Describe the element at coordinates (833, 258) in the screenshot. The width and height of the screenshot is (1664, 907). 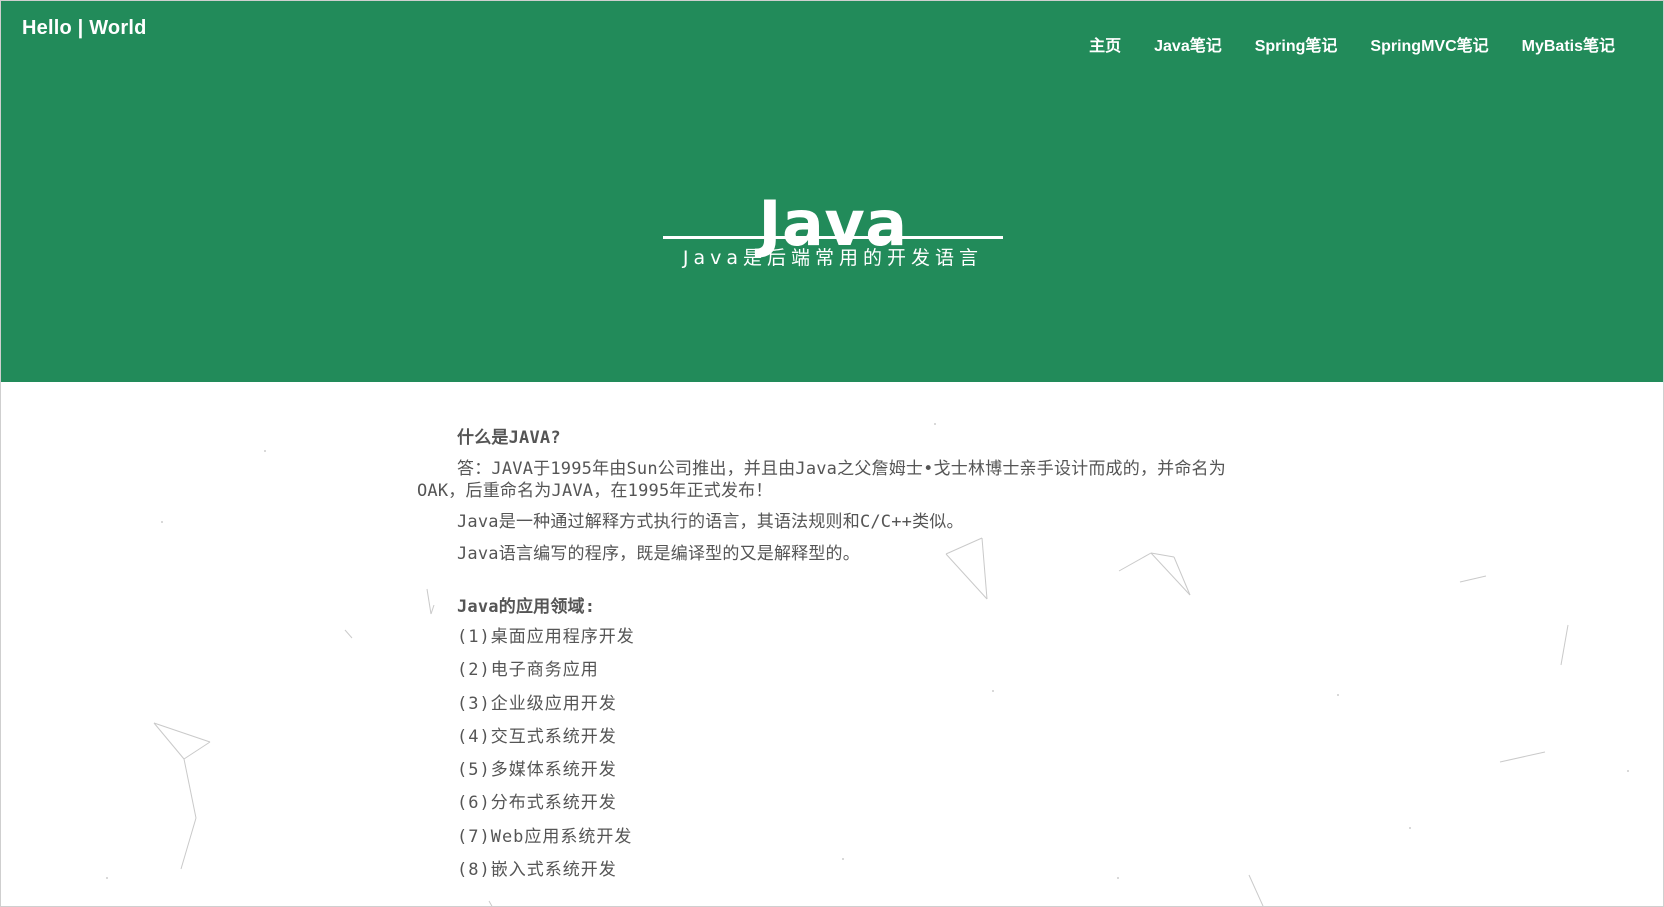
I see `page-subtitle: Java是后端常用的开发语言` at that location.